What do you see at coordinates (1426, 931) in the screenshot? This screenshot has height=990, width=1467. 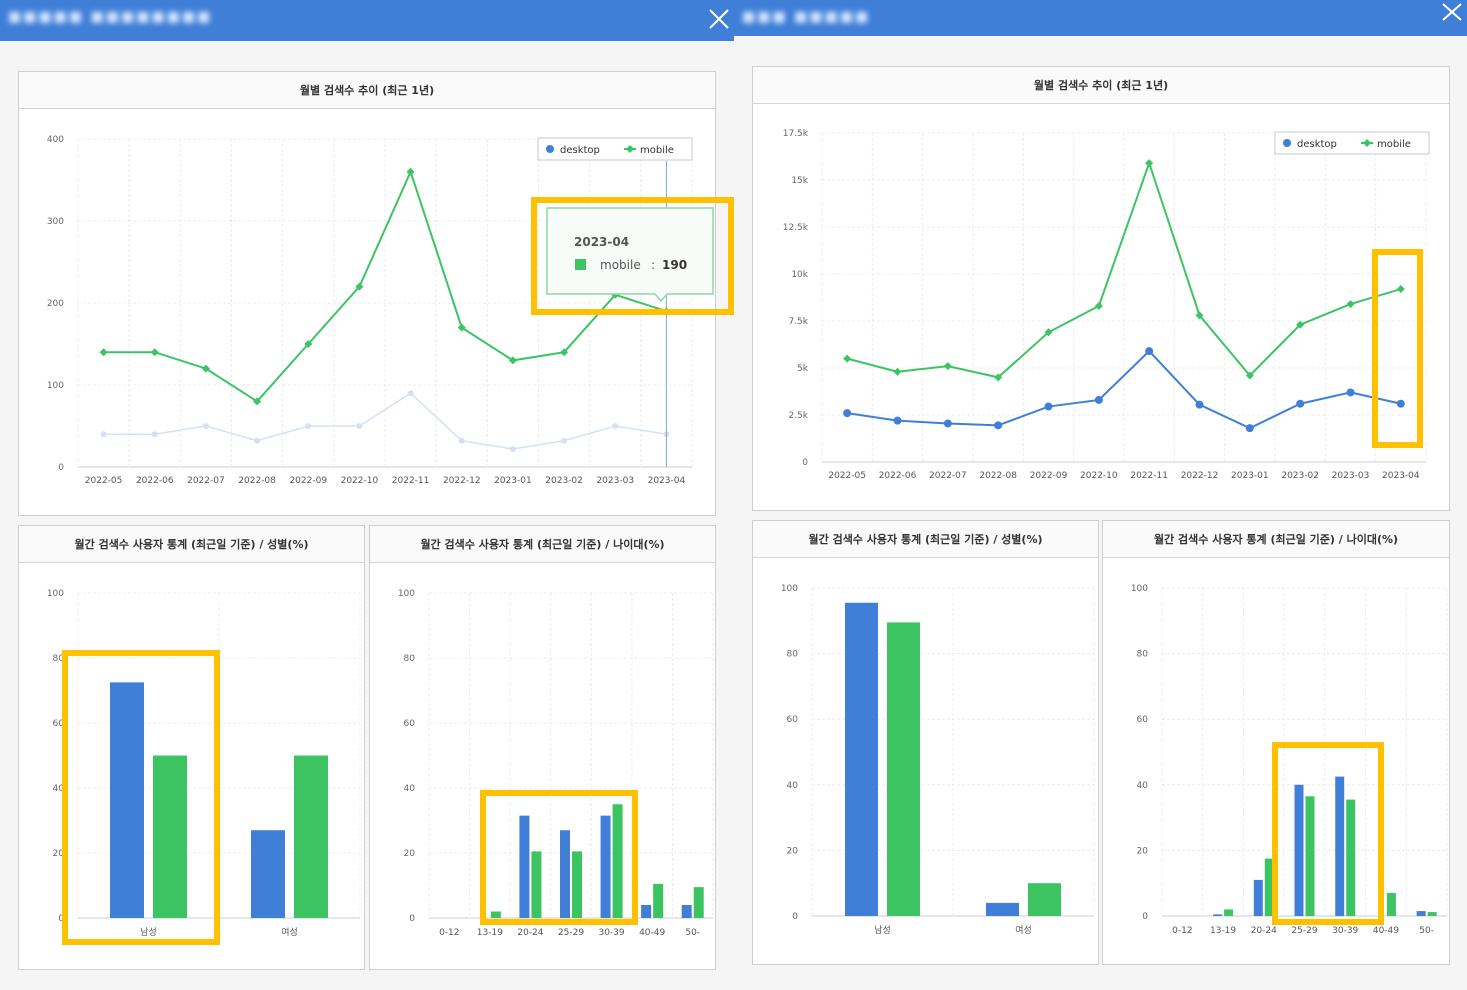 I see `x-tick-label: 50-` at bounding box center [1426, 931].